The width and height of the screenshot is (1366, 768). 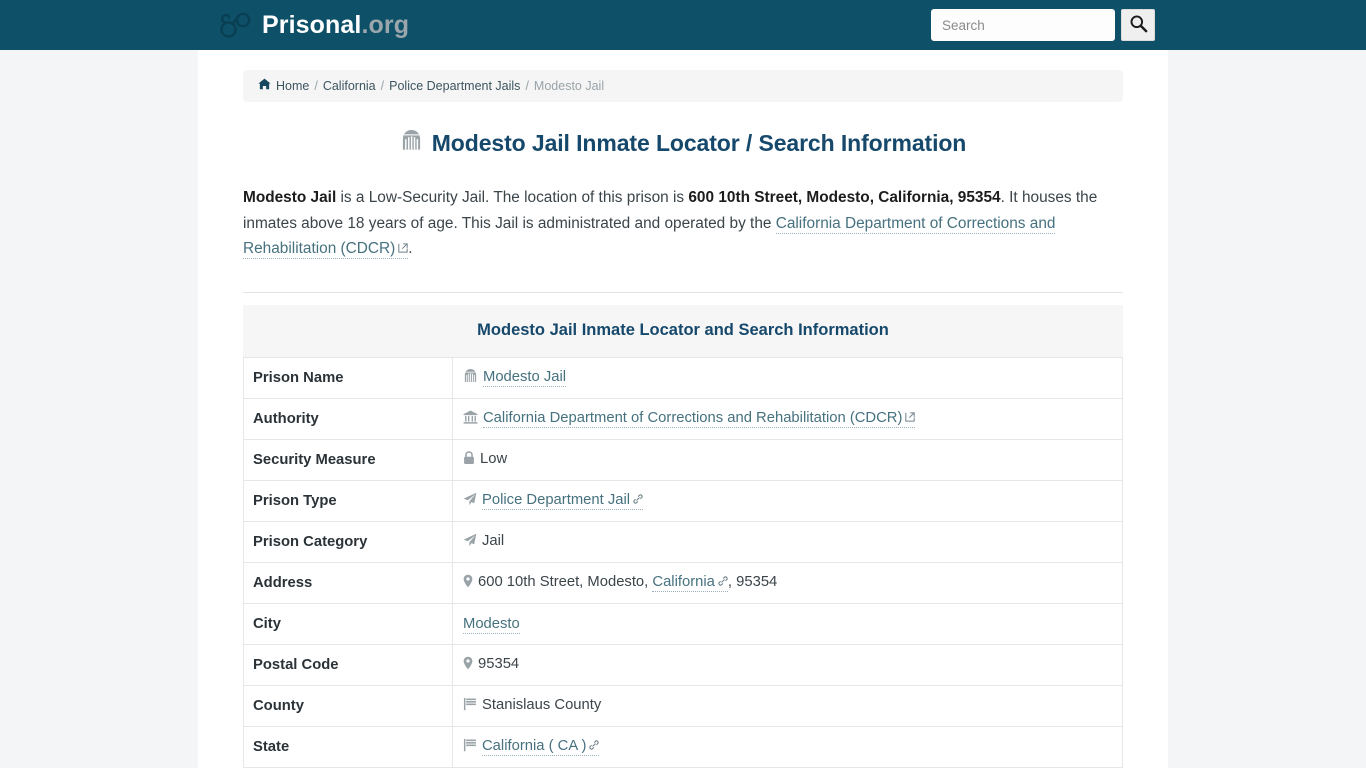 What do you see at coordinates (290, 197) in the screenshot?
I see `intro-prison-name: Modesto Jail` at bounding box center [290, 197].